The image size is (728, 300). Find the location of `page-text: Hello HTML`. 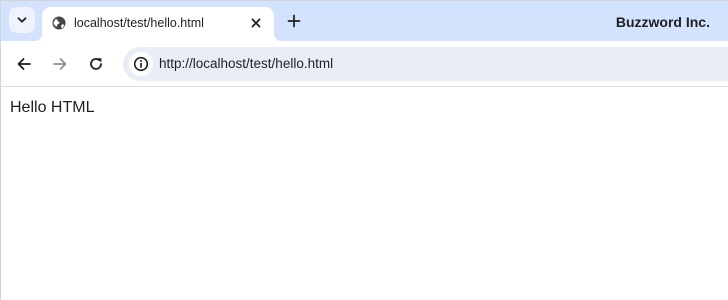

page-text: Hello HTML is located at coordinates (52, 107).